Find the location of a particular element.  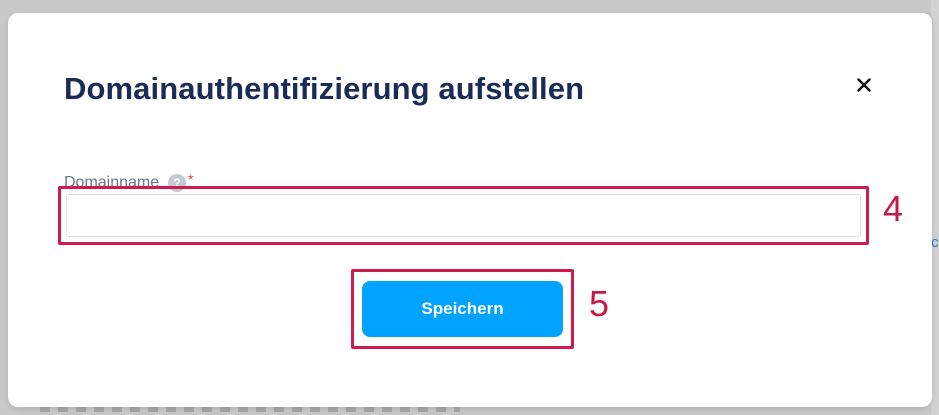

save-button-highlight: Speichern is located at coordinates (462, 309).